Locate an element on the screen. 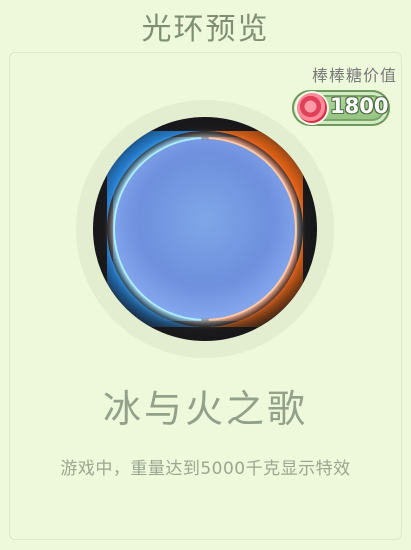 Image resolution: width=411 pixels, height=550 pixels. lollipop-value-badge: 1800 is located at coordinates (341, 108).